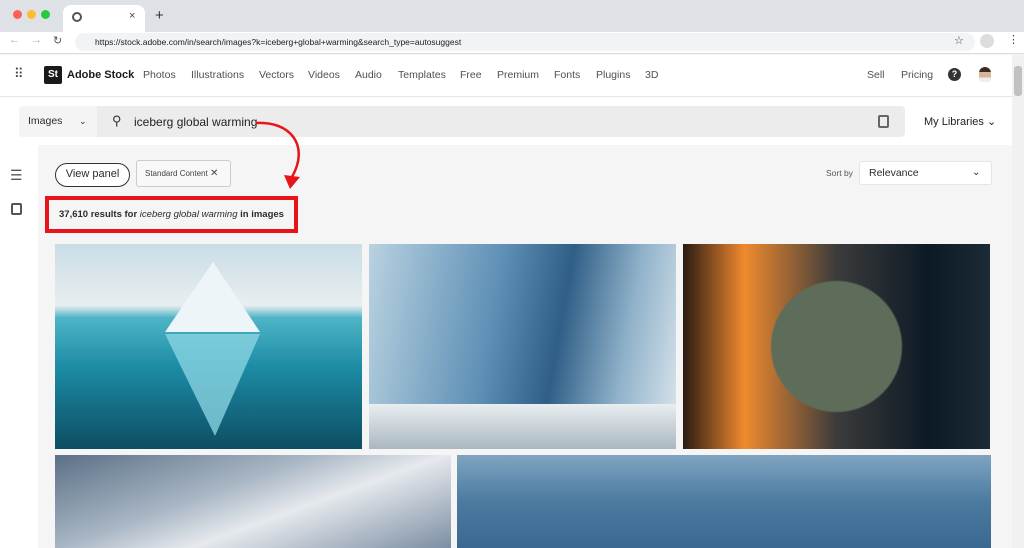 The width and height of the screenshot is (1024, 548). I want to click on bookmark-star-icon: ☆, so click(959, 40).